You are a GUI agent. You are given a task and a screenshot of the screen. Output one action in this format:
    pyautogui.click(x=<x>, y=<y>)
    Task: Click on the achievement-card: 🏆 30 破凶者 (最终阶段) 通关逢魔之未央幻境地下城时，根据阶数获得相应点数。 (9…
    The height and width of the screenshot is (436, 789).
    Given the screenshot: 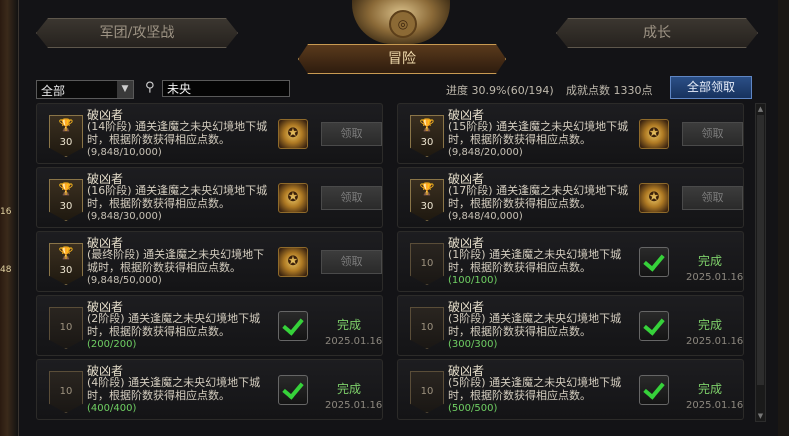 What is the action you would take?
    pyautogui.click(x=209, y=261)
    